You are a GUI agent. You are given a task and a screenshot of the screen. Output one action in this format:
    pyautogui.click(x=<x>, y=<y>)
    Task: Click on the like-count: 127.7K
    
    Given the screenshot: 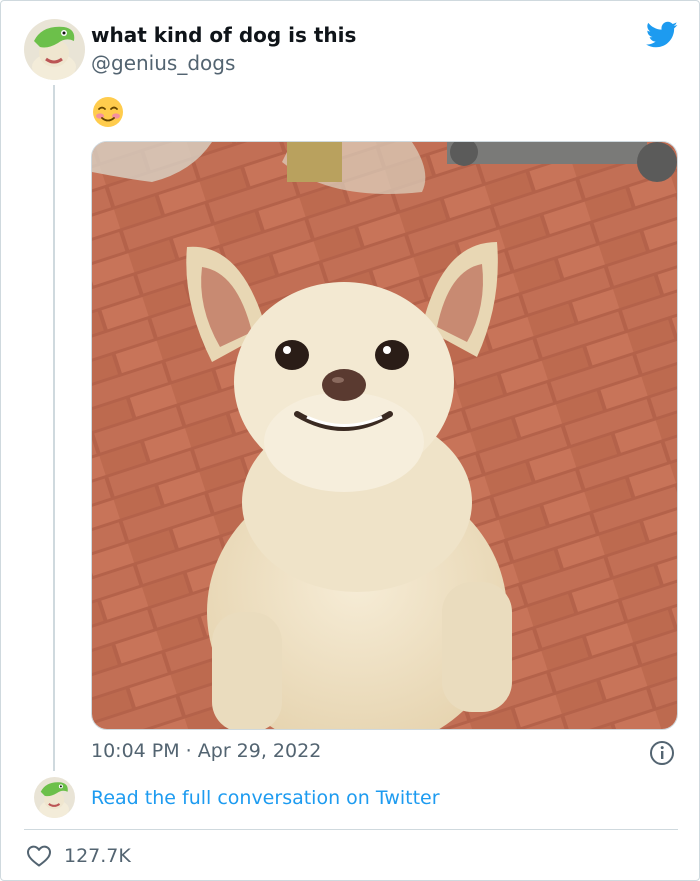 What is the action you would take?
    pyautogui.click(x=97, y=856)
    